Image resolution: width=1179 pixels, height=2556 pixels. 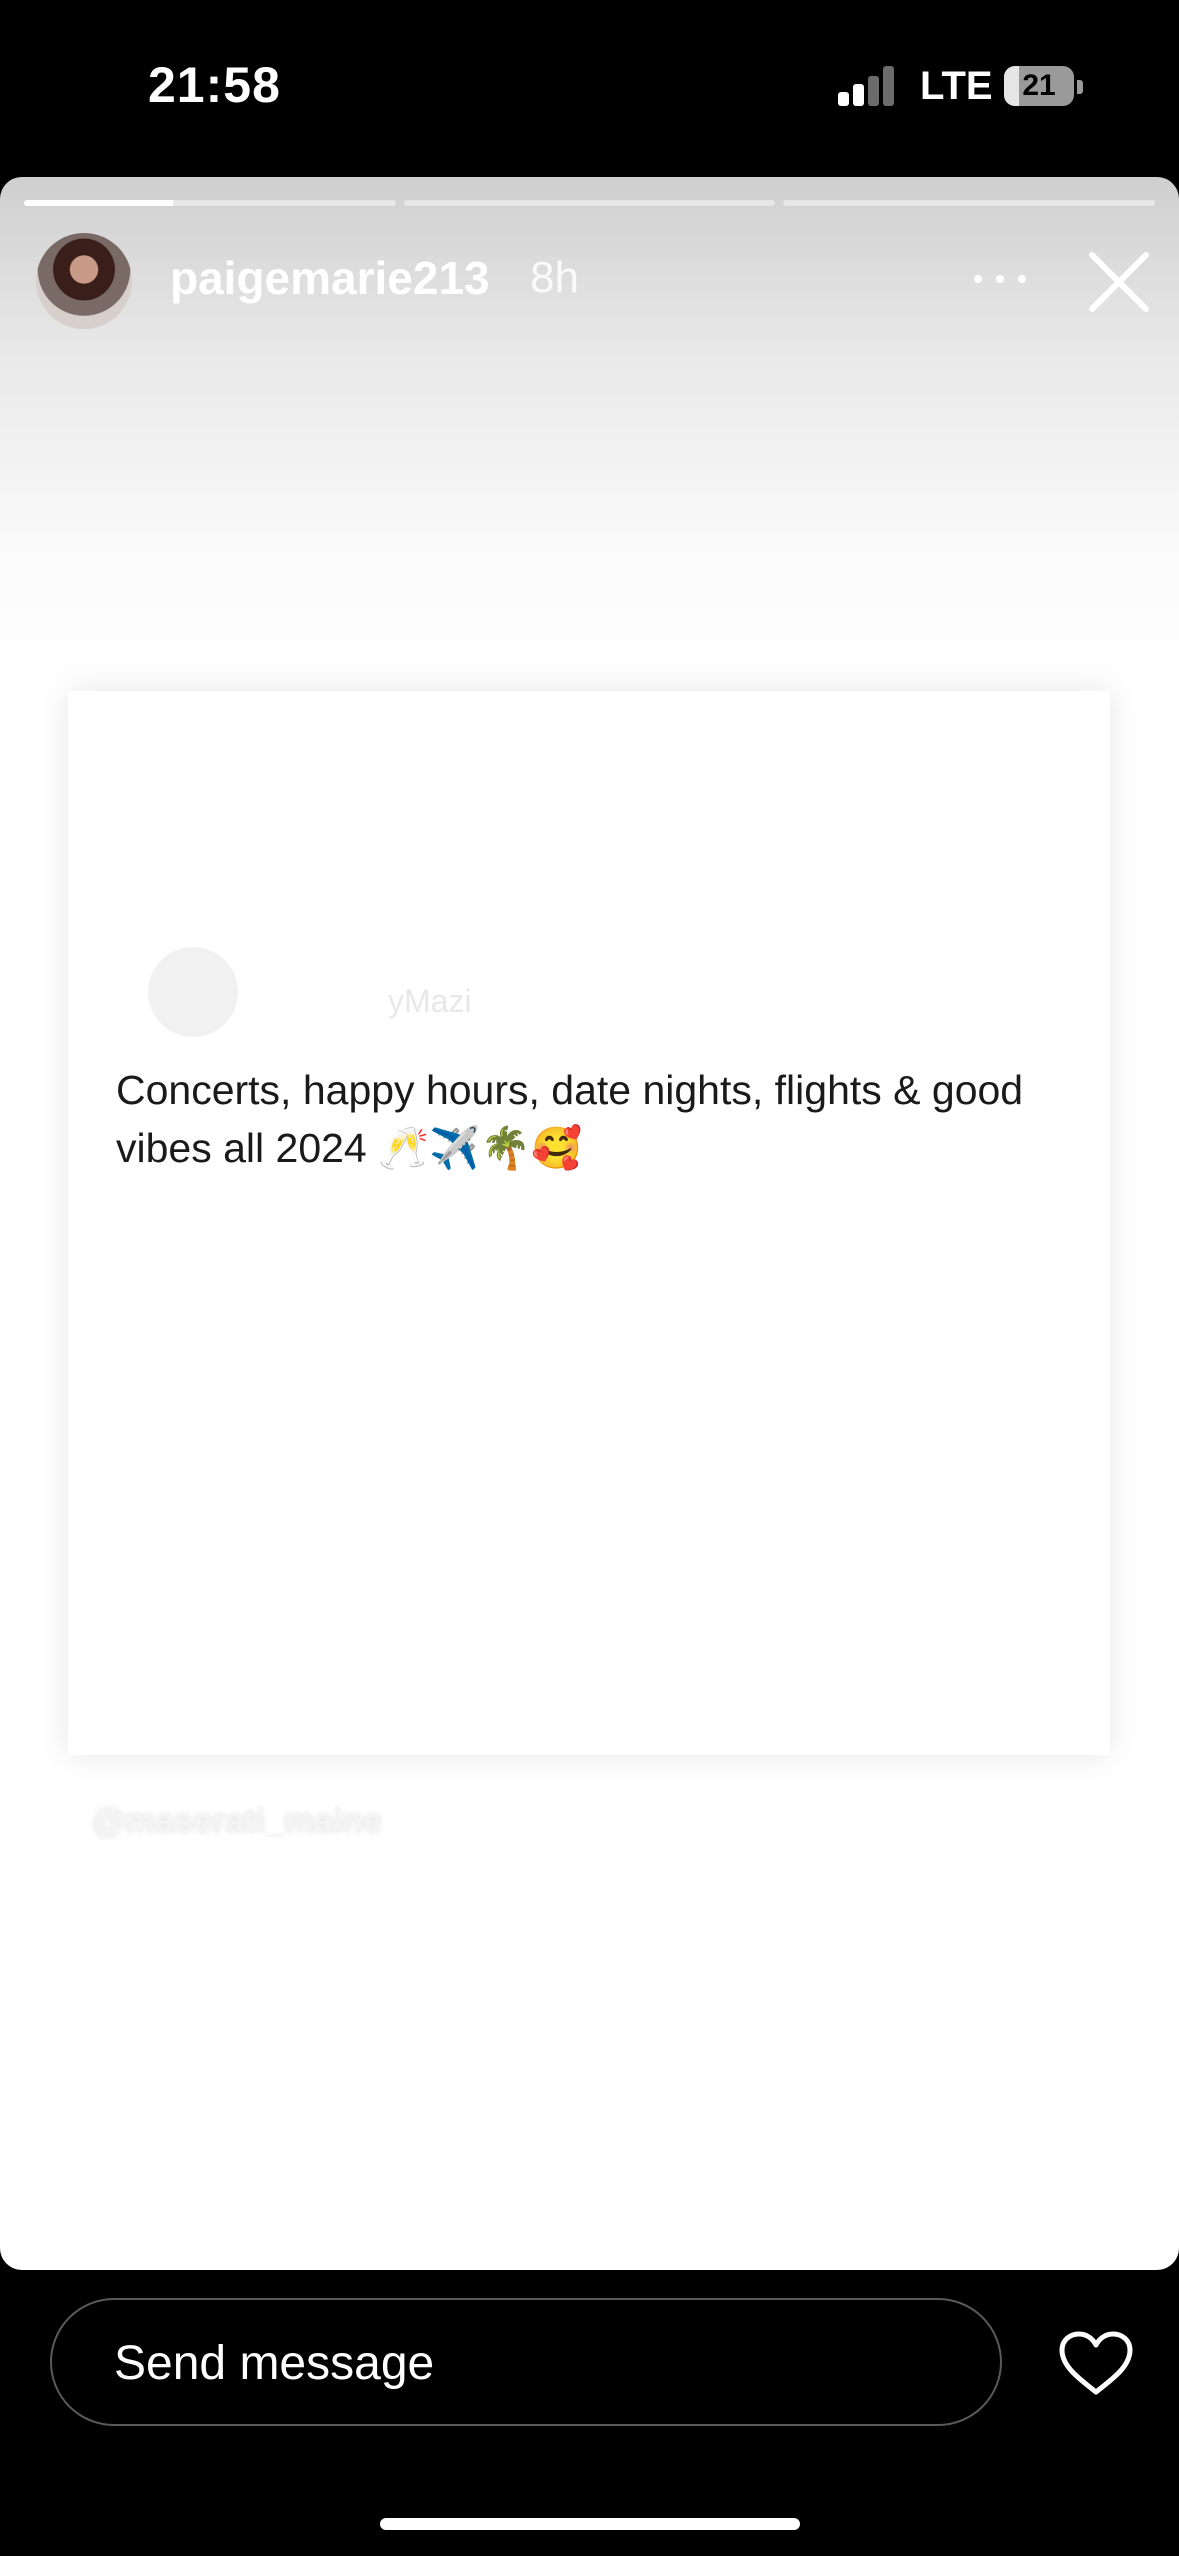 What do you see at coordinates (589, 87) in the screenshot?
I see `status-bar: 21:58 LTE 21` at bounding box center [589, 87].